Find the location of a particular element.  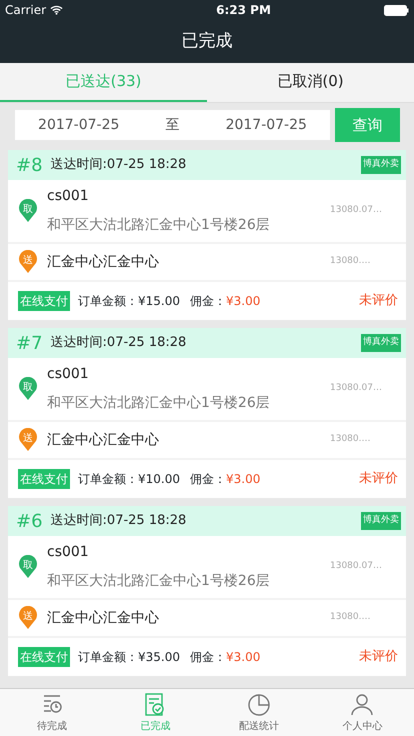

status-time: 6:23 PM is located at coordinates (243, 10).